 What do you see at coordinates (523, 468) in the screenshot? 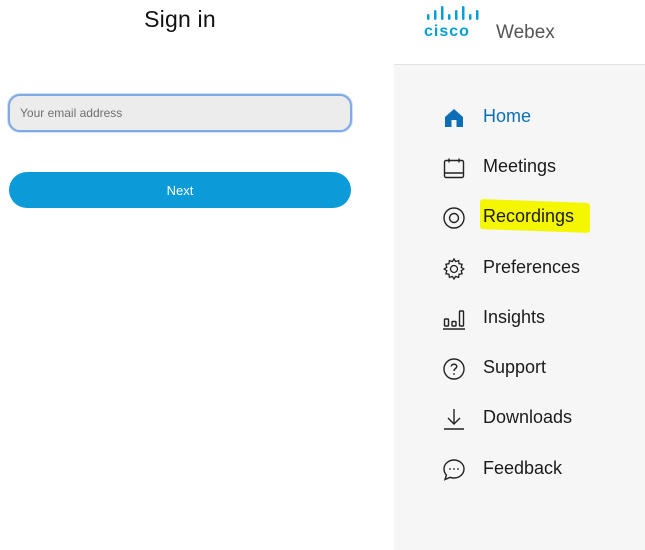
I see `sidebar-item-label: Feedback` at bounding box center [523, 468].